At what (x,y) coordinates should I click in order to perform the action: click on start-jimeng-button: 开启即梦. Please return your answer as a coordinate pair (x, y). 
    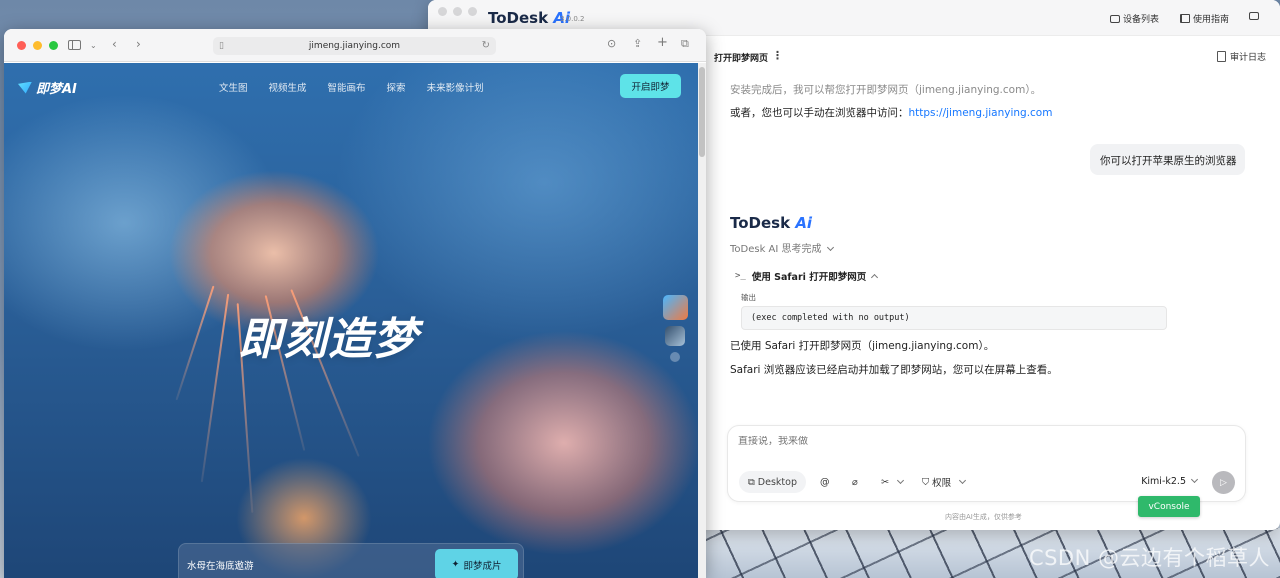
    Looking at the image, I should click on (650, 86).